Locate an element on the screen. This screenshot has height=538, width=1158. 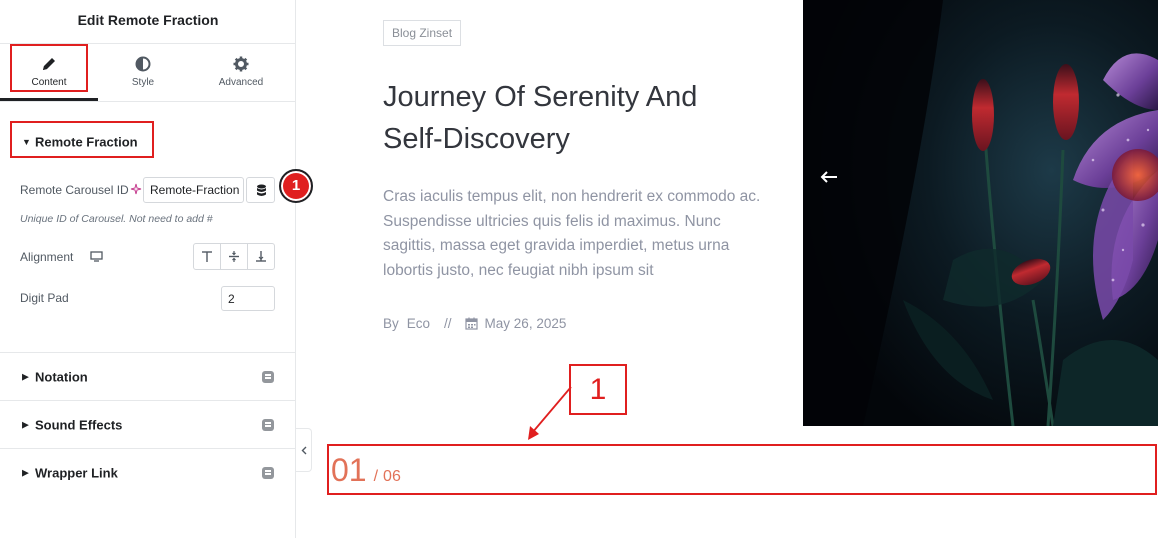
digit-pad-input is located at coordinates (248, 298).